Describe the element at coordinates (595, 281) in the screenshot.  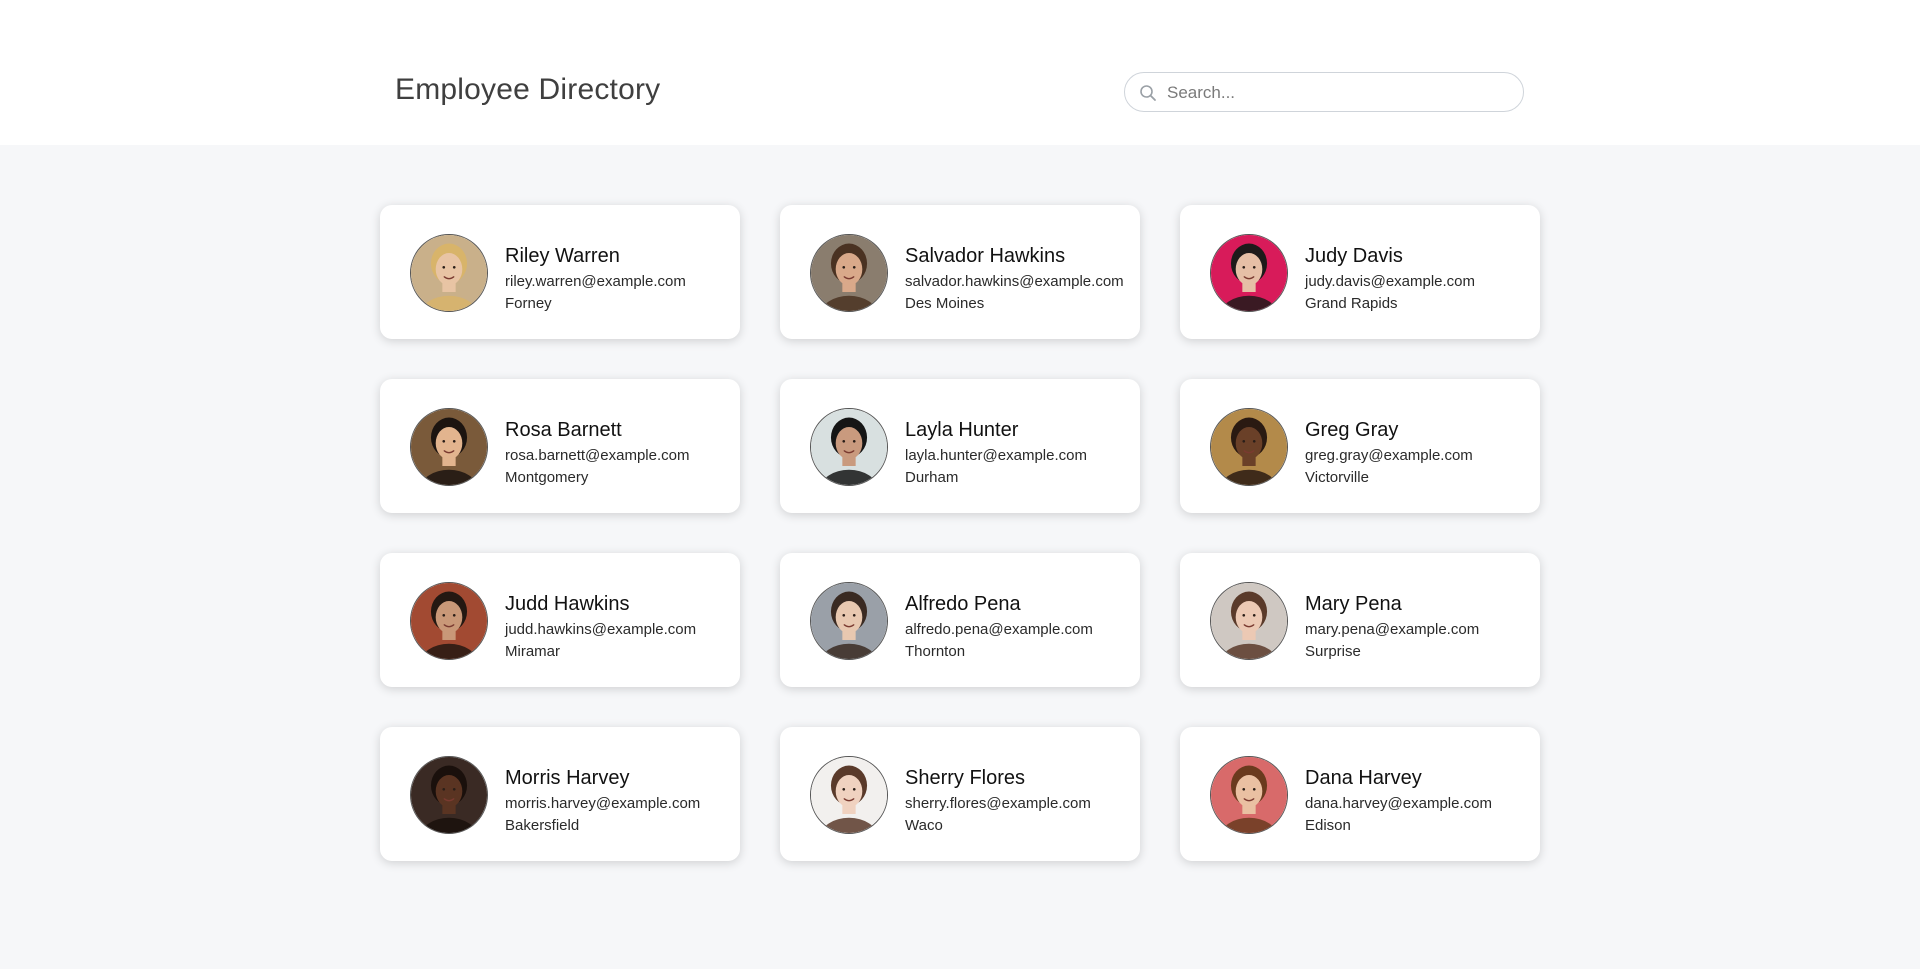
I see `employee-email: riley.warren@example.com` at that location.